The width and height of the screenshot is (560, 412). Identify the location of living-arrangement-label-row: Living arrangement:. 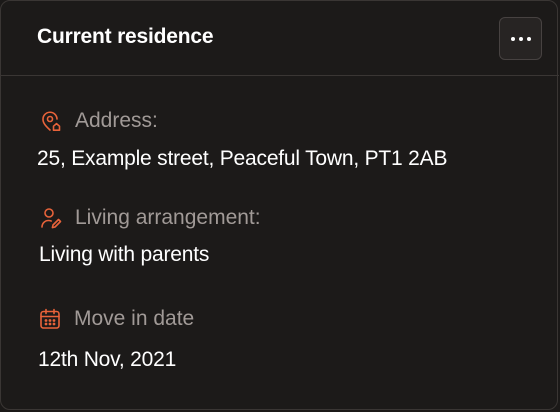
(150, 218).